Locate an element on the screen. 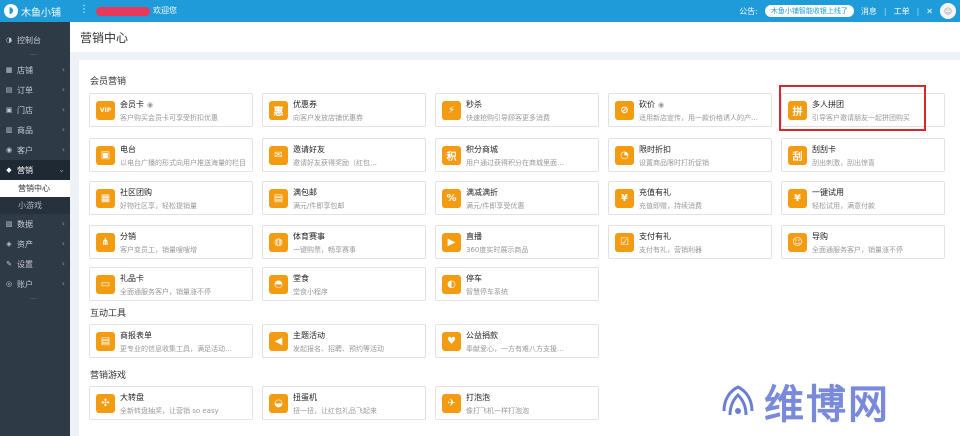 The image size is (960, 436). marketing-card: ☺ 导购 全面通服务客户，销量涨不停 is located at coordinates (863, 242).